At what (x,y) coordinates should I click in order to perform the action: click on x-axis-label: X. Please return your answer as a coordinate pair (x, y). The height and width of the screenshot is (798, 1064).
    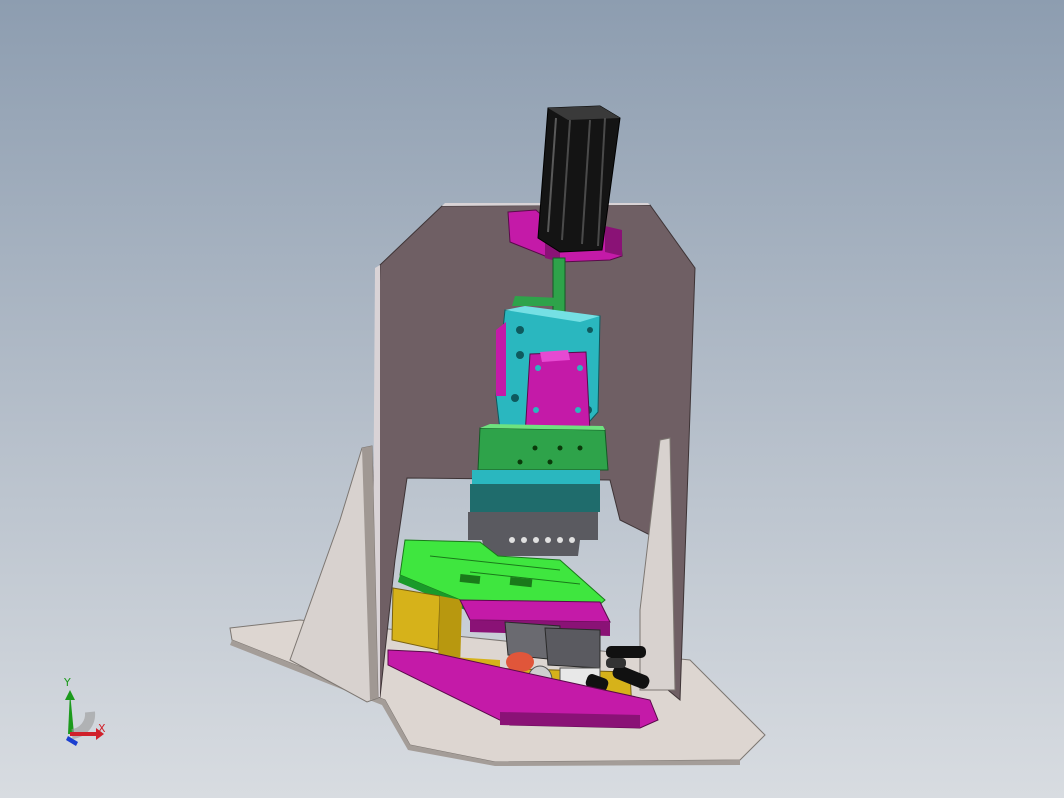
    Looking at the image, I should click on (102, 728).